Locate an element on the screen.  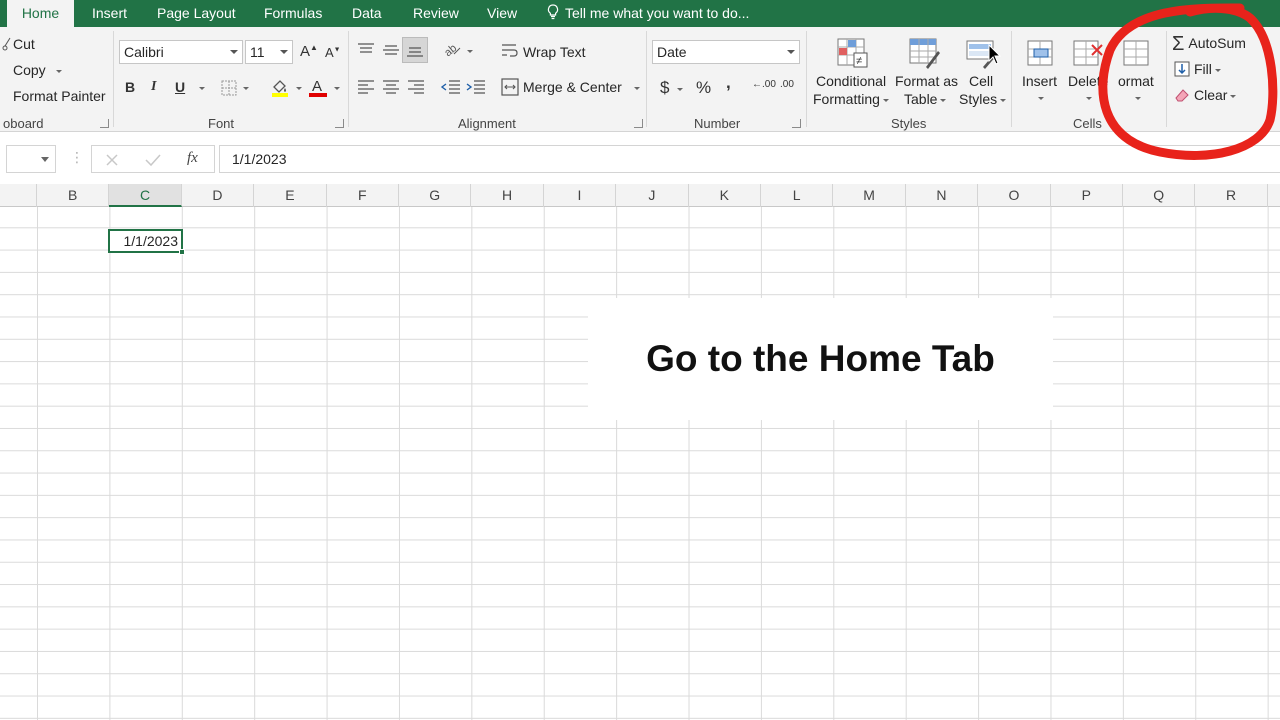
tab-data: Data is located at coordinates (367, 13).